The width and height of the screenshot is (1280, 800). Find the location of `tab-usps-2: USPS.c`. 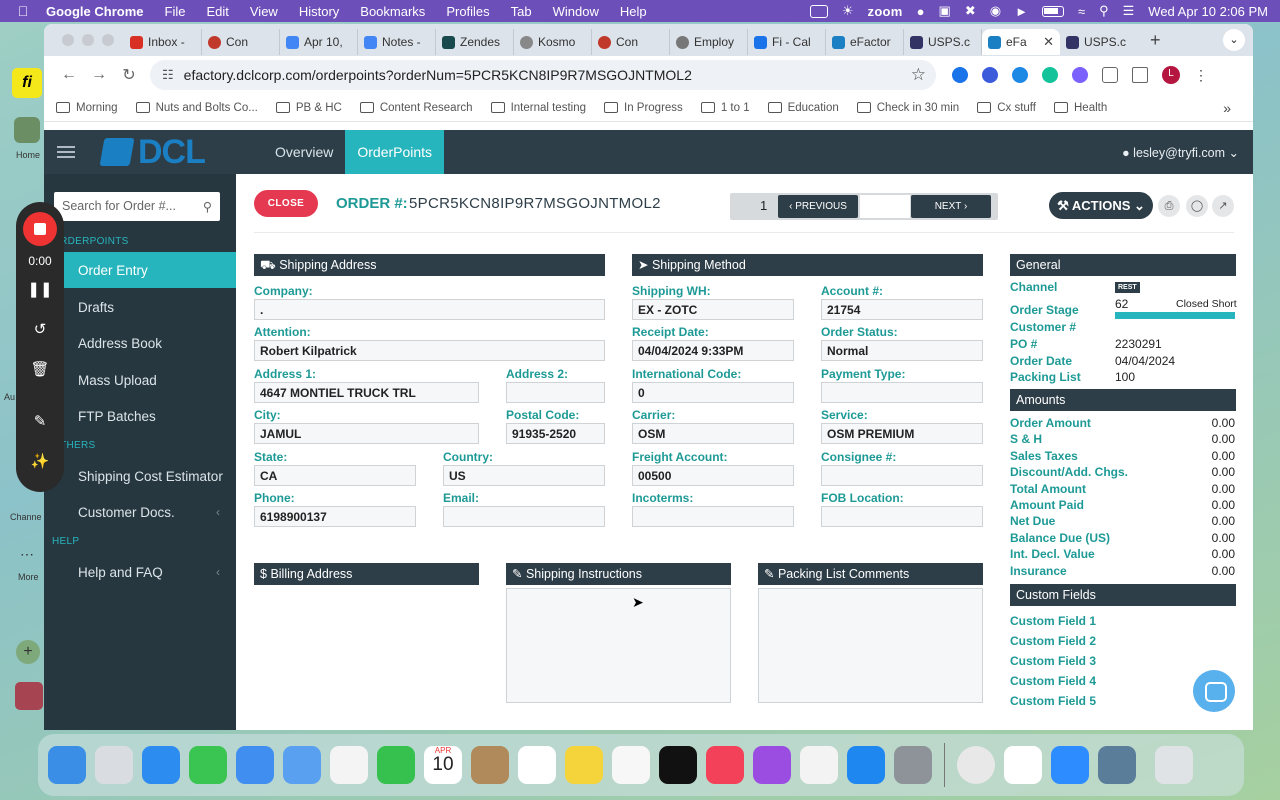

tab-usps-2: USPS.c is located at coordinates (1099, 42).